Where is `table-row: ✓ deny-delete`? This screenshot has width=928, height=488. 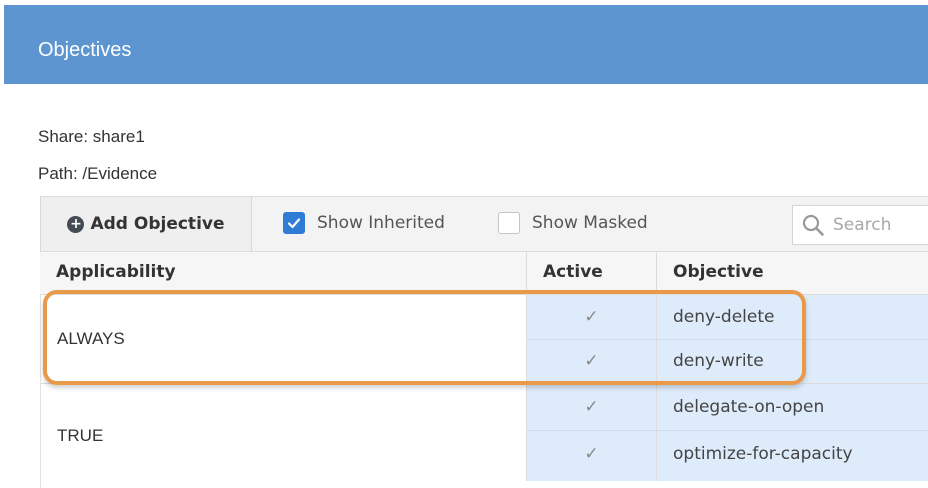
table-row: ✓ deny-delete is located at coordinates (727, 317).